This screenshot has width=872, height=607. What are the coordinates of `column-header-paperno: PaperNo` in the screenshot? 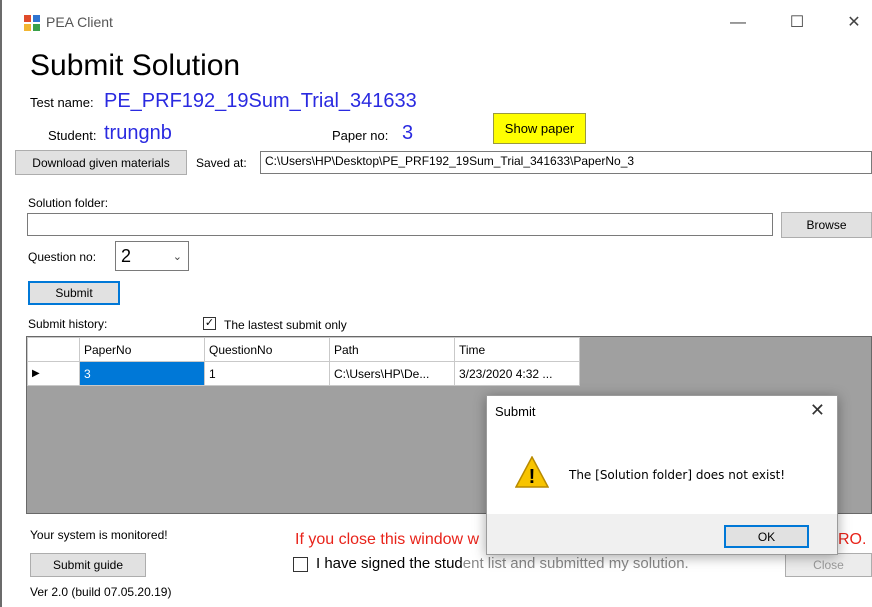 It's located at (142, 349).